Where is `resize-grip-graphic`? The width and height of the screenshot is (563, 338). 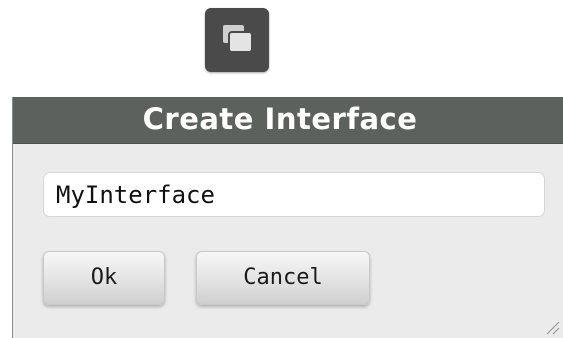 resize-grip-graphic is located at coordinates (553, 328).